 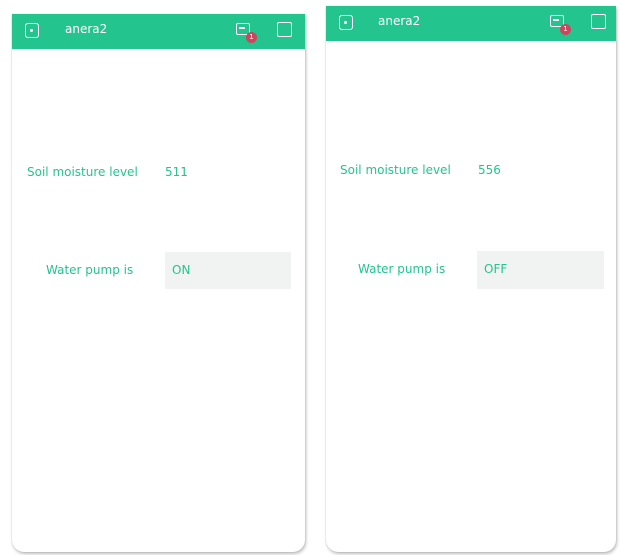 What do you see at coordinates (489, 170) in the screenshot?
I see `soil-moisture-value: 556` at bounding box center [489, 170].